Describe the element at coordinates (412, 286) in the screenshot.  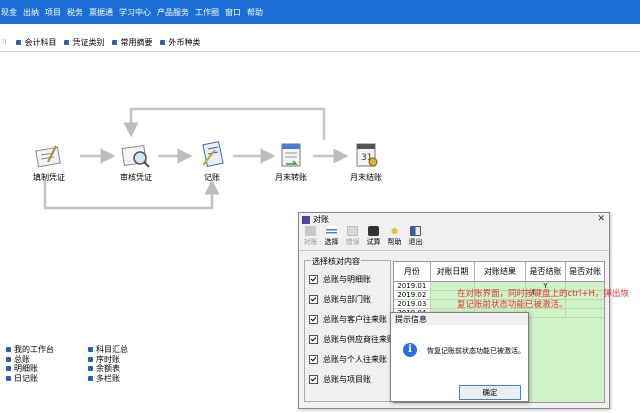
I see `cell-month: 2019.01` at that location.